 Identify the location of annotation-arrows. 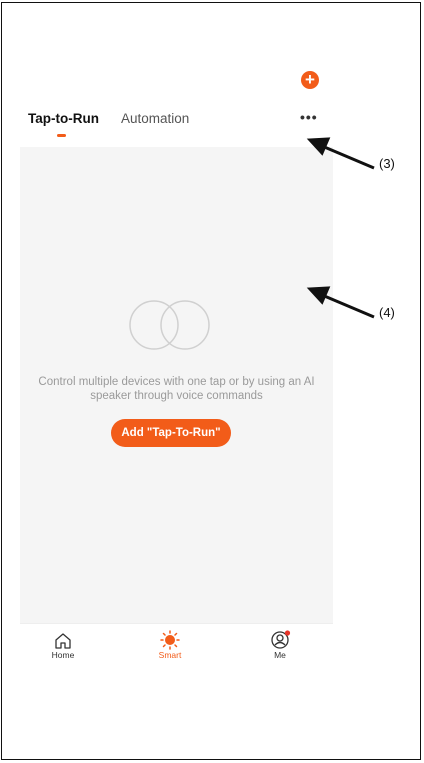
(340, 228).